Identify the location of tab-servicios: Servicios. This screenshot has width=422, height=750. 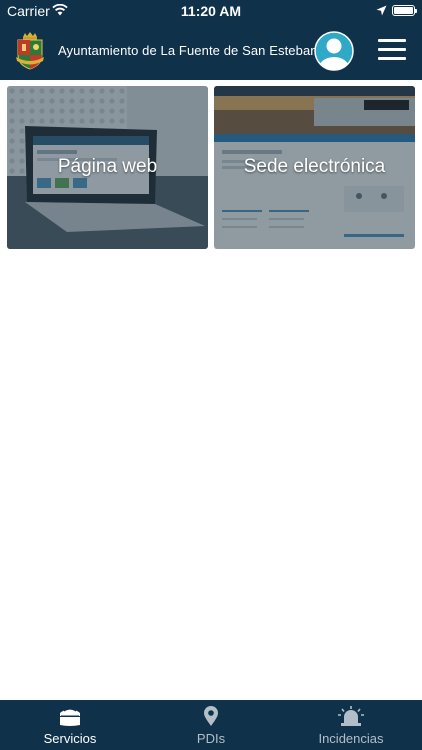
(70, 725).